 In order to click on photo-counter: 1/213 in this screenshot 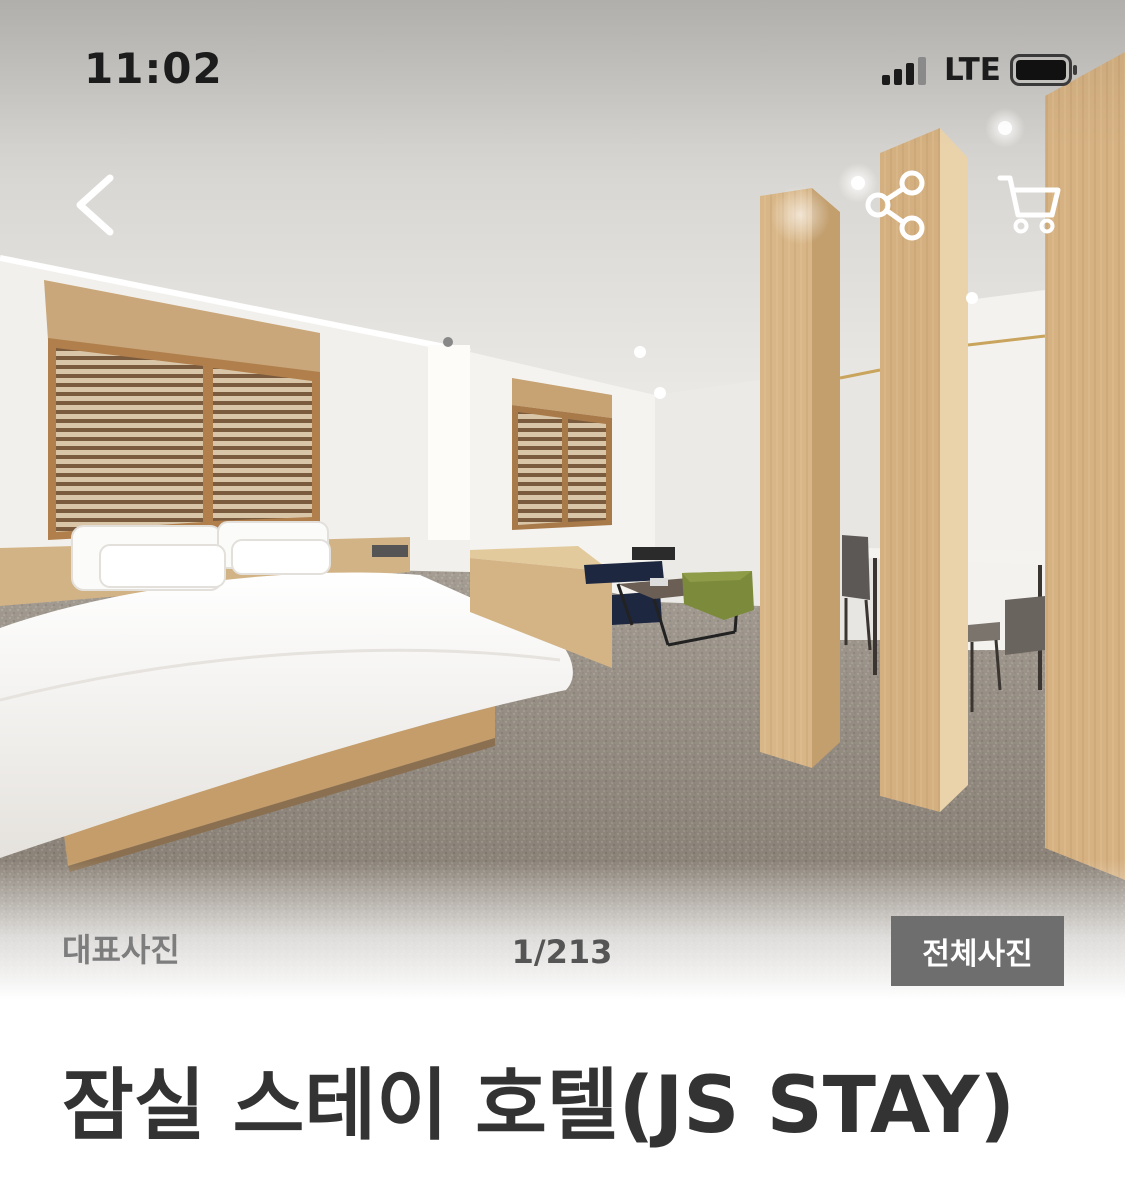, I will do `click(562, 952)`.